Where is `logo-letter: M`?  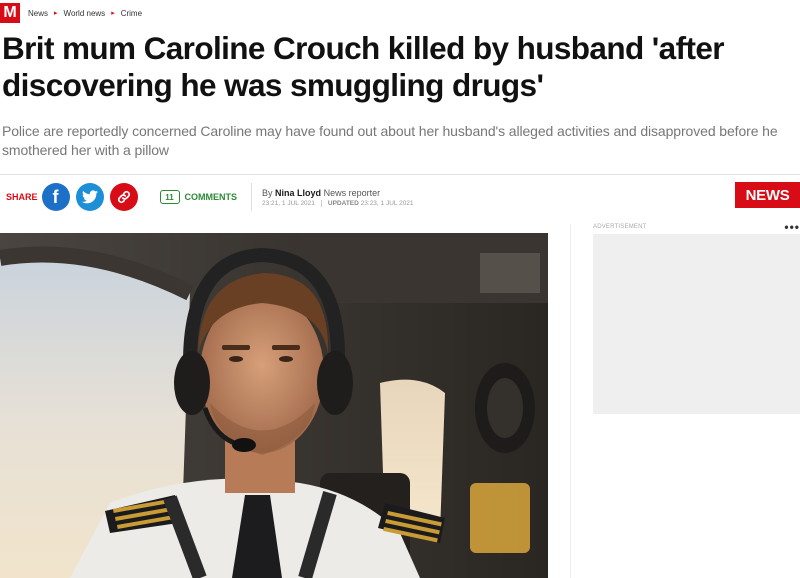 logo-letter: M is located at coordinates (10, 12).